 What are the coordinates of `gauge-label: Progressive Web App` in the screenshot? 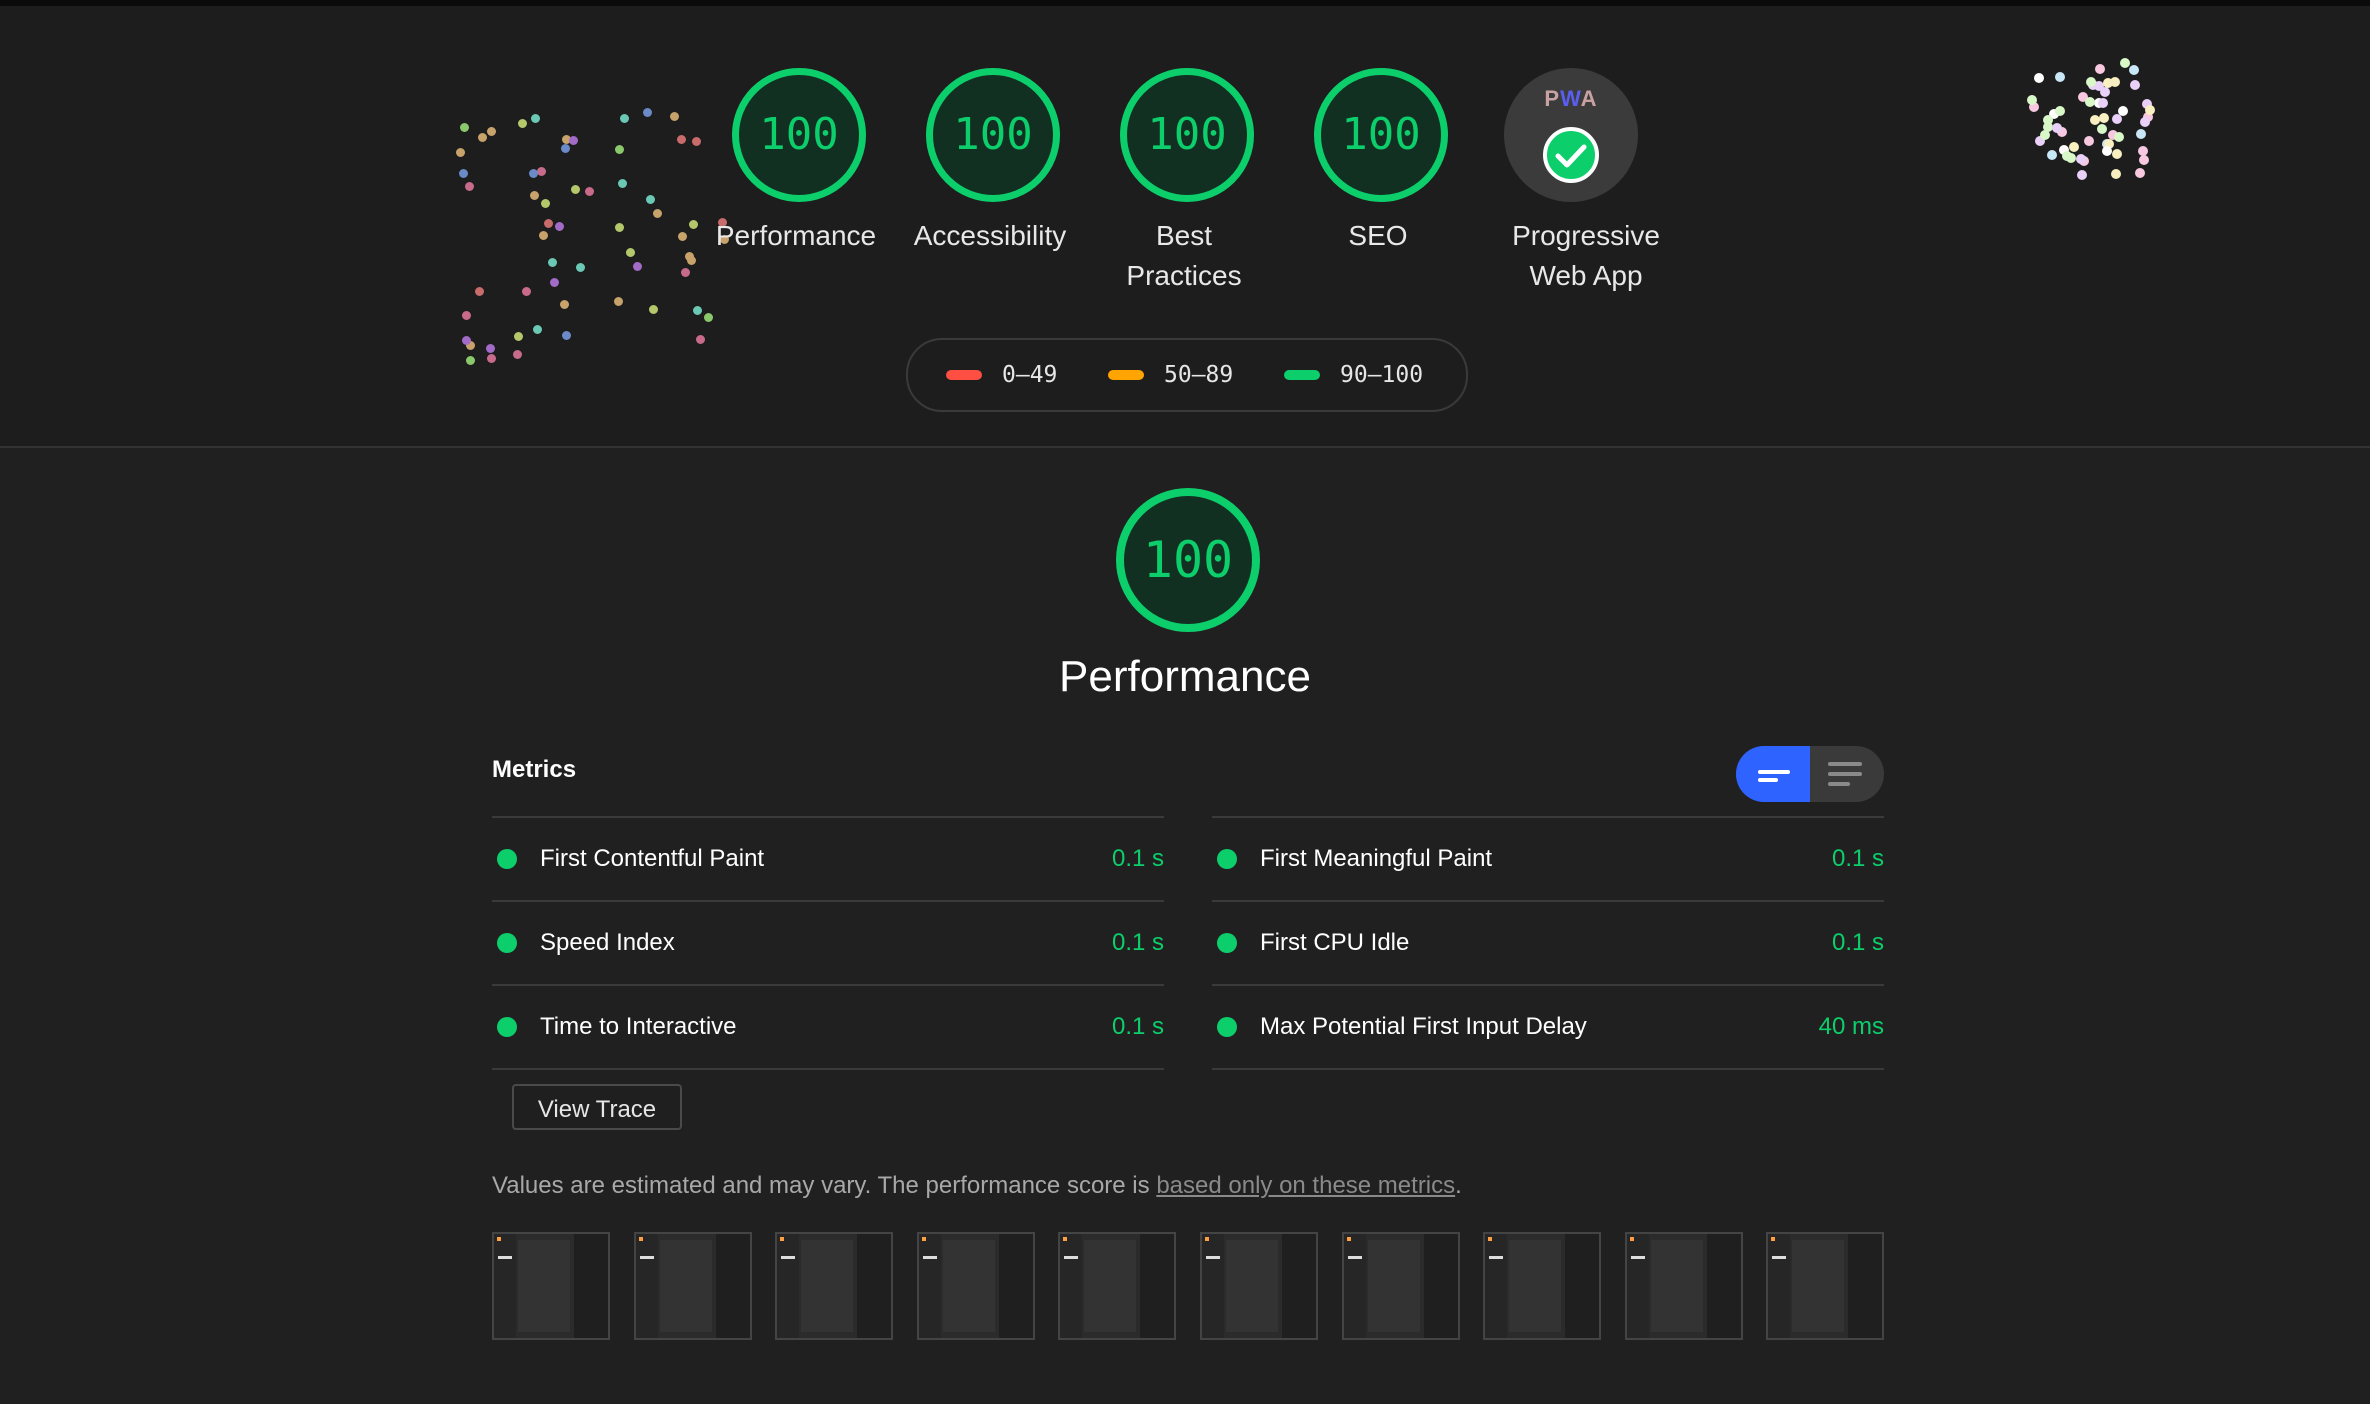 It's located at (1586, 255).